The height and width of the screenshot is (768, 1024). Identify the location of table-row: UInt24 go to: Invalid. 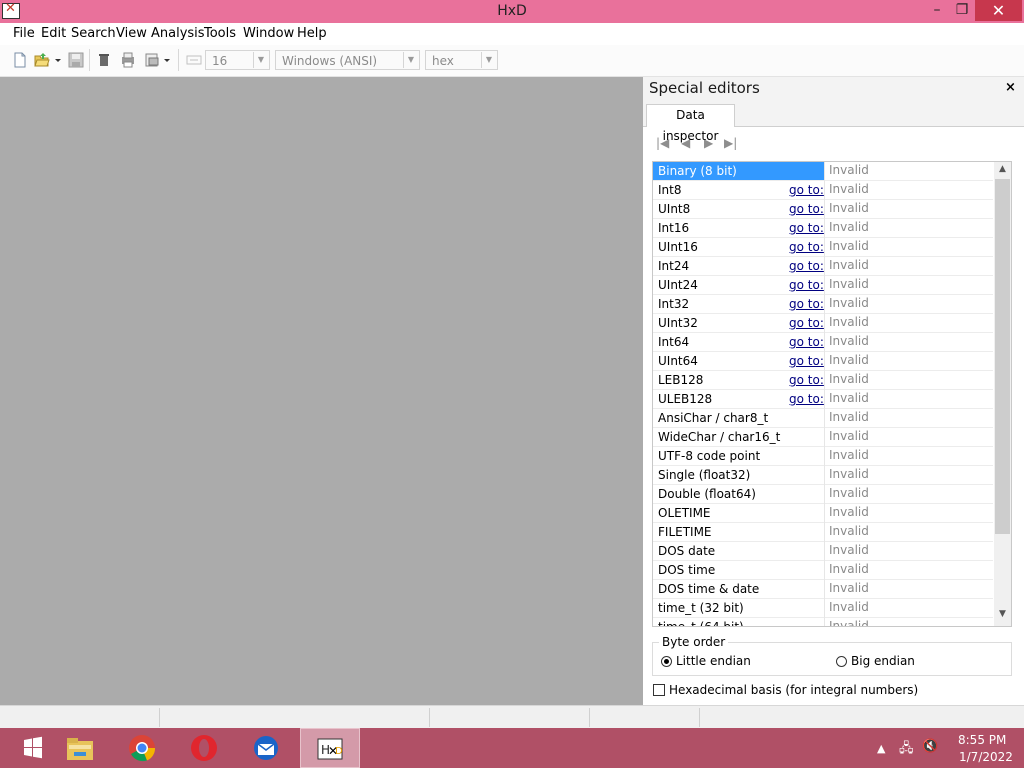
(823, 285).